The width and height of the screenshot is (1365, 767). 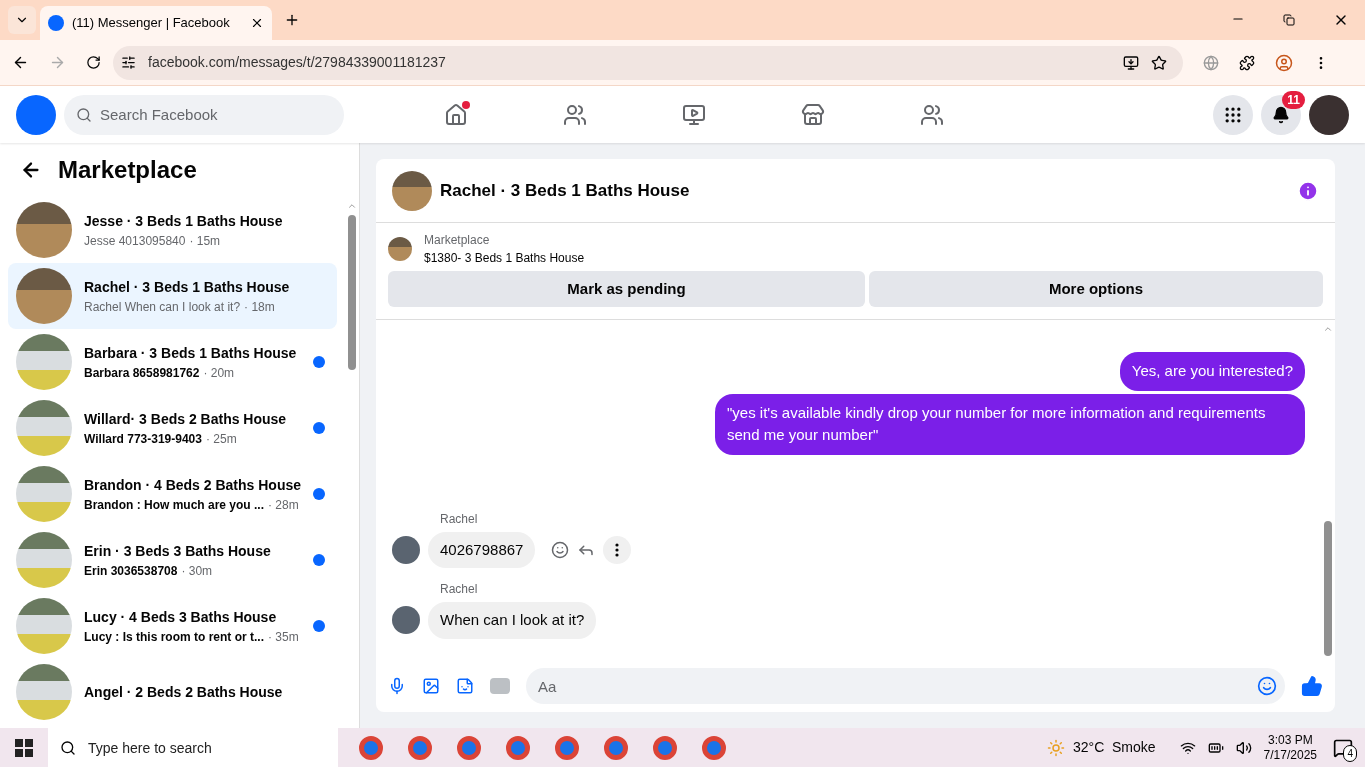 What do you see at coordinates (197, 571) in the screenshot?
I see `message-time: · 30m` at bounding box center [197, 571].